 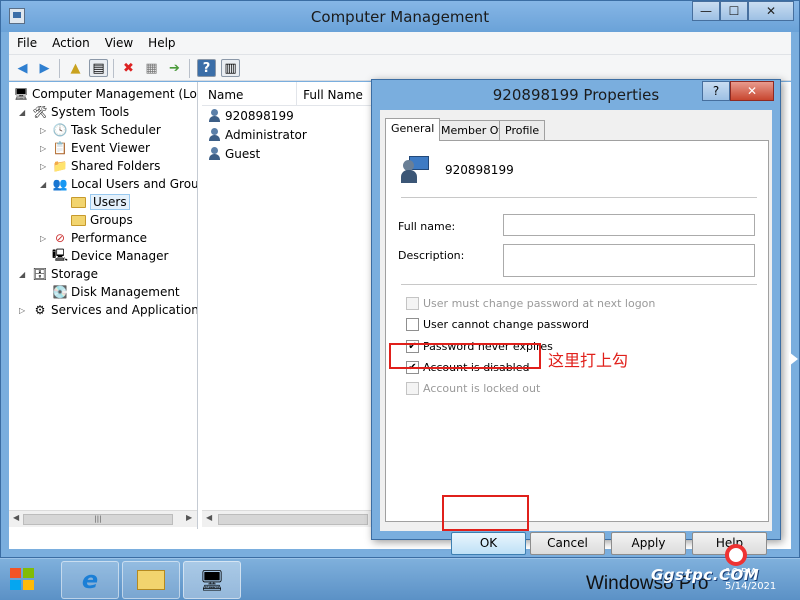 What do you see at coordinates (400, 43) in the screenshot?
I see `menu-bar: File Action View Help` at bounding box center [400, 43].